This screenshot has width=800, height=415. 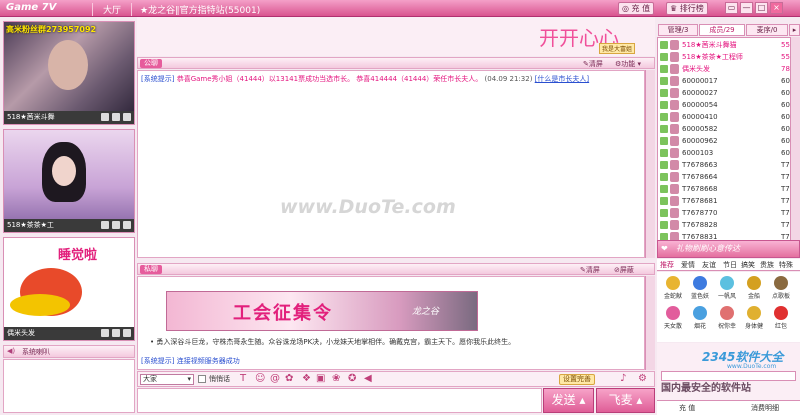 What do you see at coordinates (306, 378) in the screenshot?
I see `gift-icon: ❖` at bounding box center [306, 378].